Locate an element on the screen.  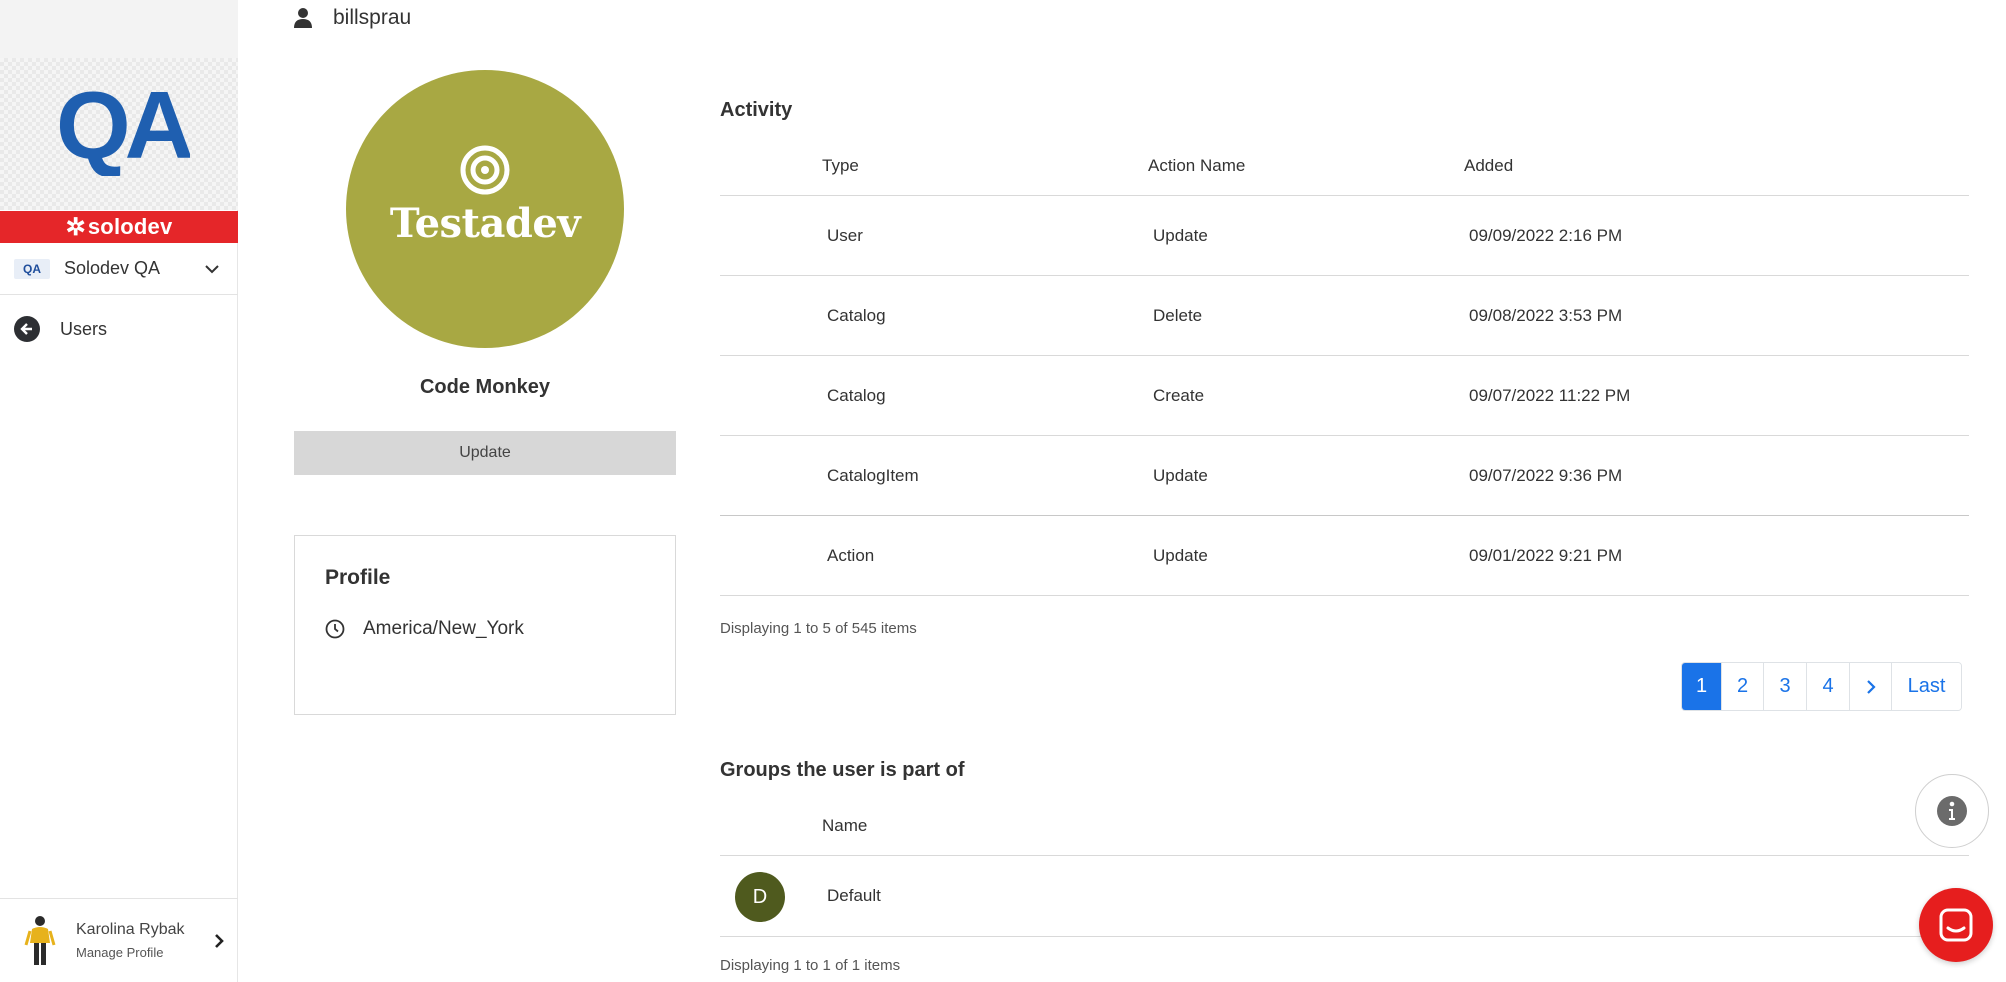
page-4-button: 4 is located at coordinates (1827, 686).